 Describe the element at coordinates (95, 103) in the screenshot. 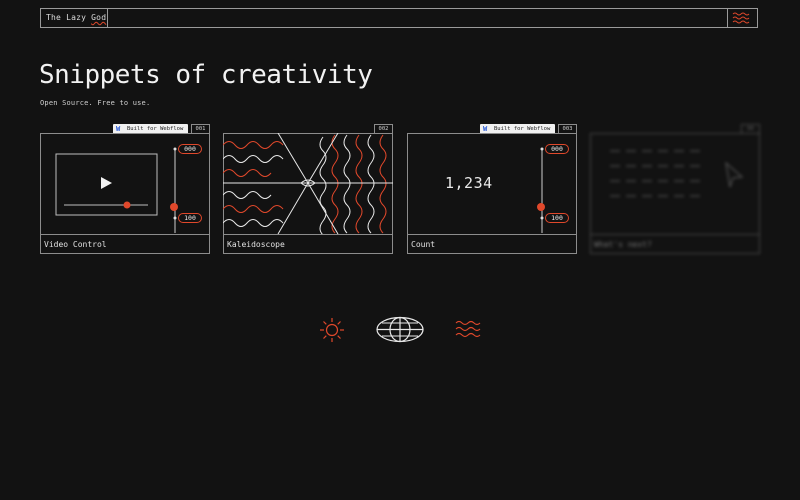

I see `page-subtitle: Open Source. Free to use.` at that location.